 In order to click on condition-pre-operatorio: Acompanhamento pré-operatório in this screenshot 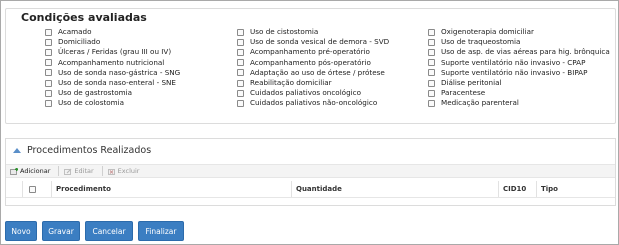, I will do `click(313, 52)`.